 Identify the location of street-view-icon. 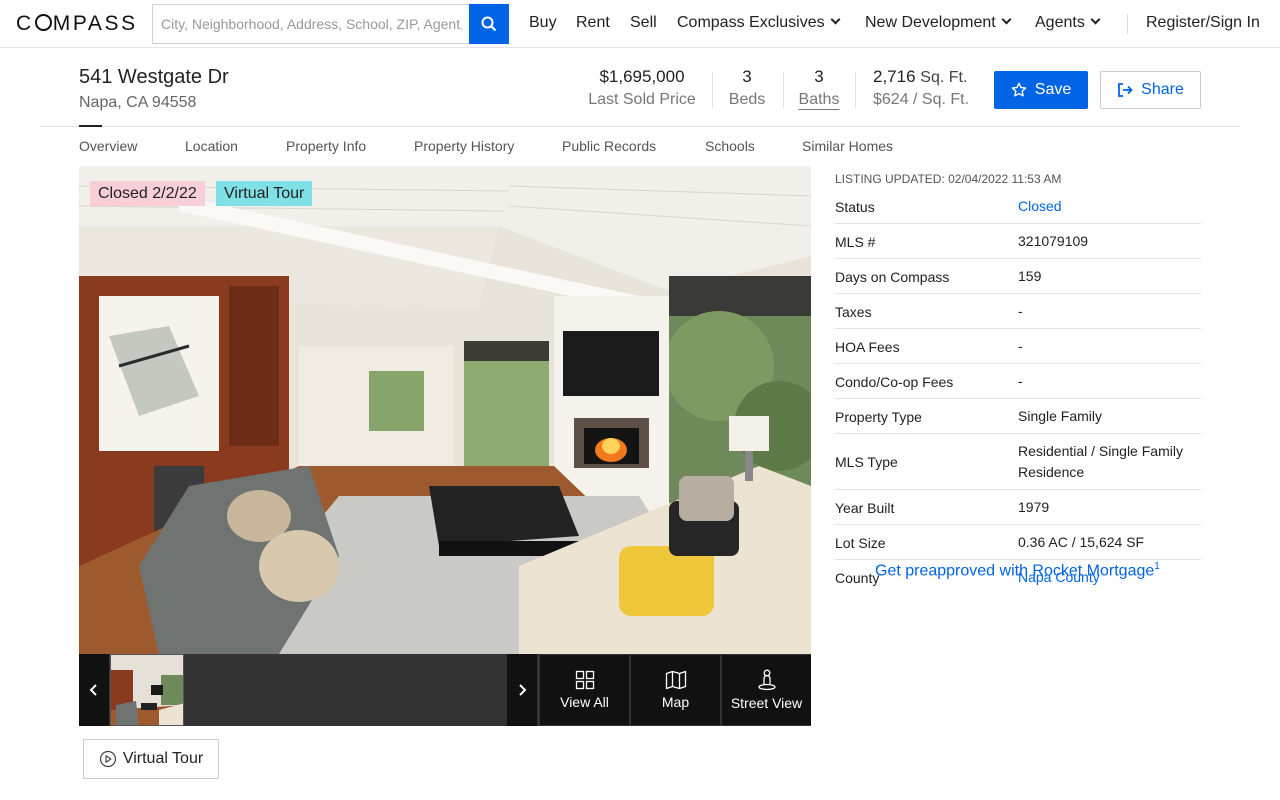
(766, 680).